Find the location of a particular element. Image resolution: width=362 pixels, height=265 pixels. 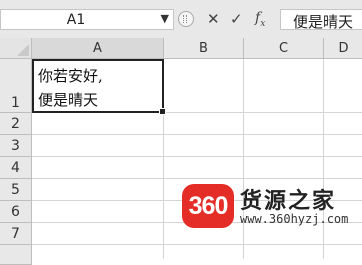

watermark-title: 货源之家 is located at coordinates (288, 201).